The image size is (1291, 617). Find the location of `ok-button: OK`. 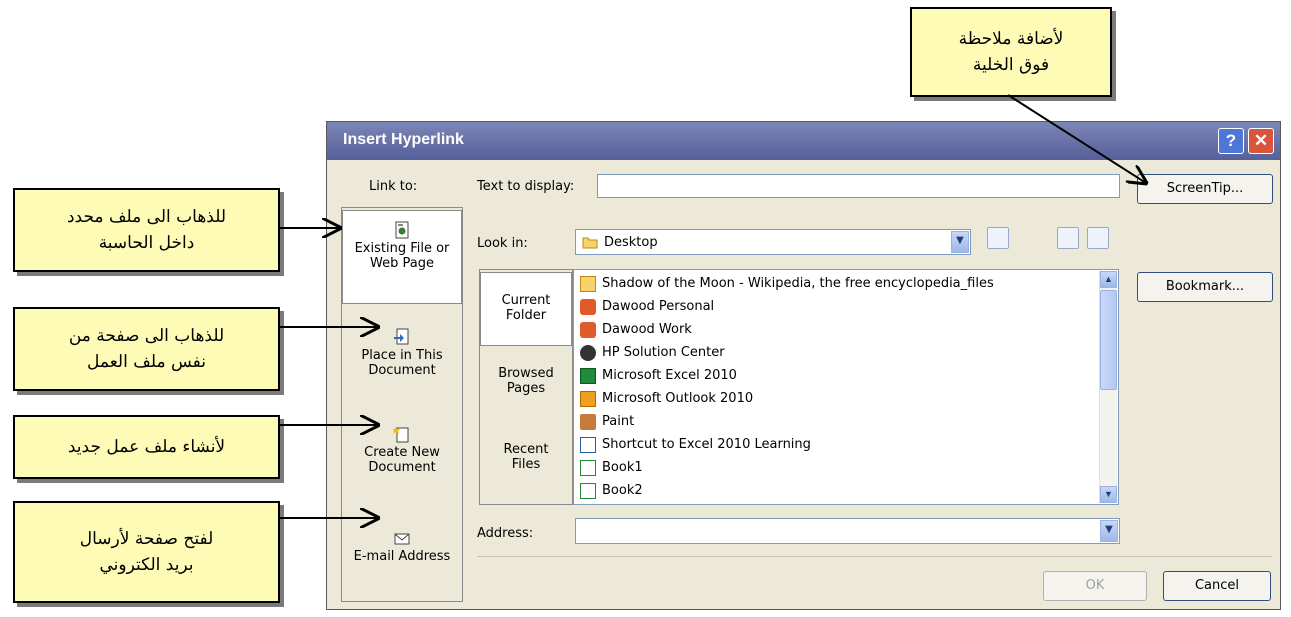

ok-button: OK is located at coordinates (1095, 586).